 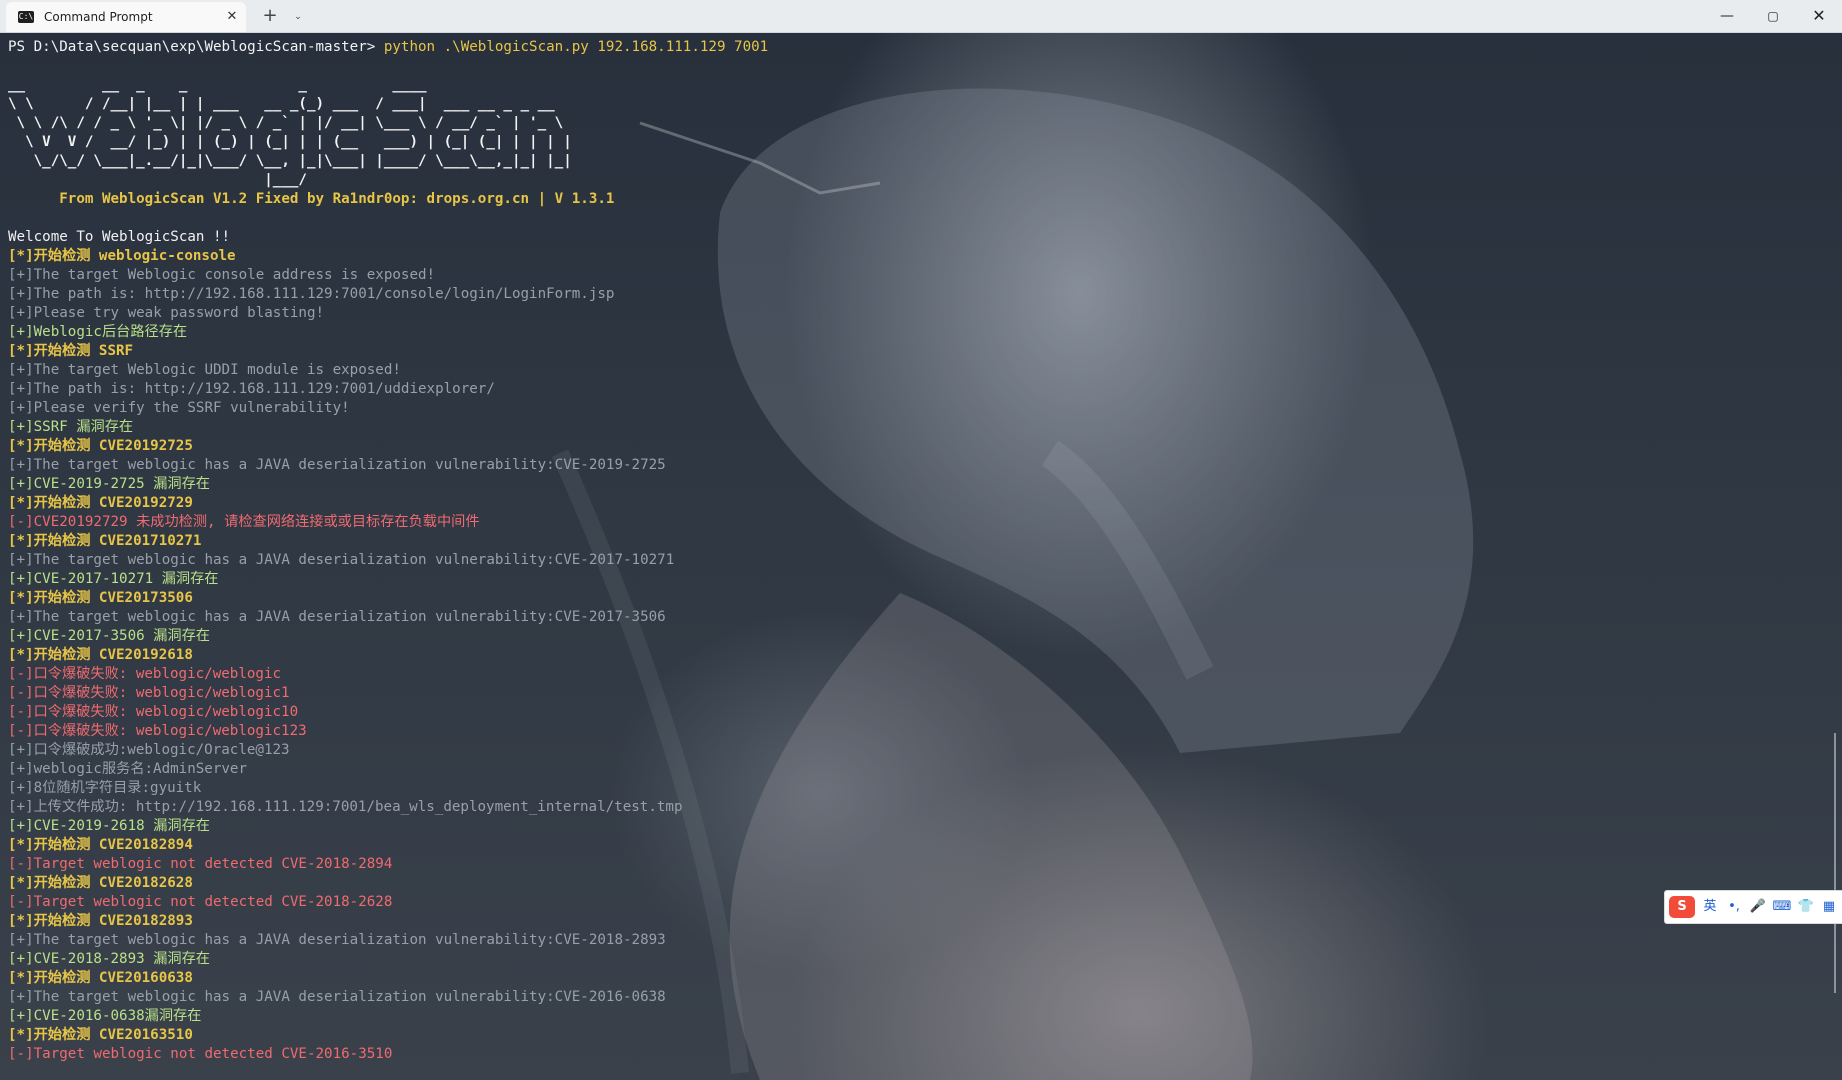 What do you see at coordinates (71, 427) in the screenshot?
I see `output-line: [+]SSRF 漏洞存在` at bounding box center [71, 427].